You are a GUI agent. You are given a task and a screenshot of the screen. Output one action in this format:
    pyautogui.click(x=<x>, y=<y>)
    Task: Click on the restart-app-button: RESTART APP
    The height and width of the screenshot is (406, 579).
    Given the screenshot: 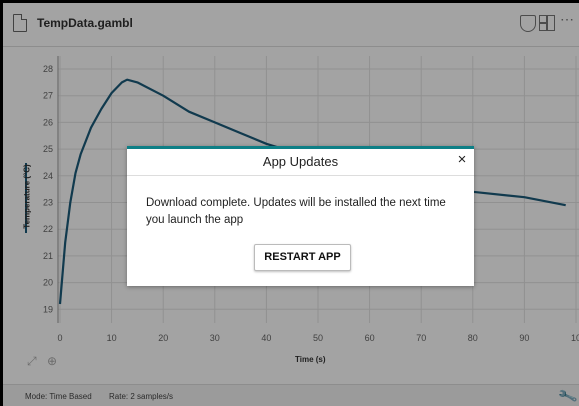 What is the action you would take?
    pyautogui.click(x=302, y=257)
    